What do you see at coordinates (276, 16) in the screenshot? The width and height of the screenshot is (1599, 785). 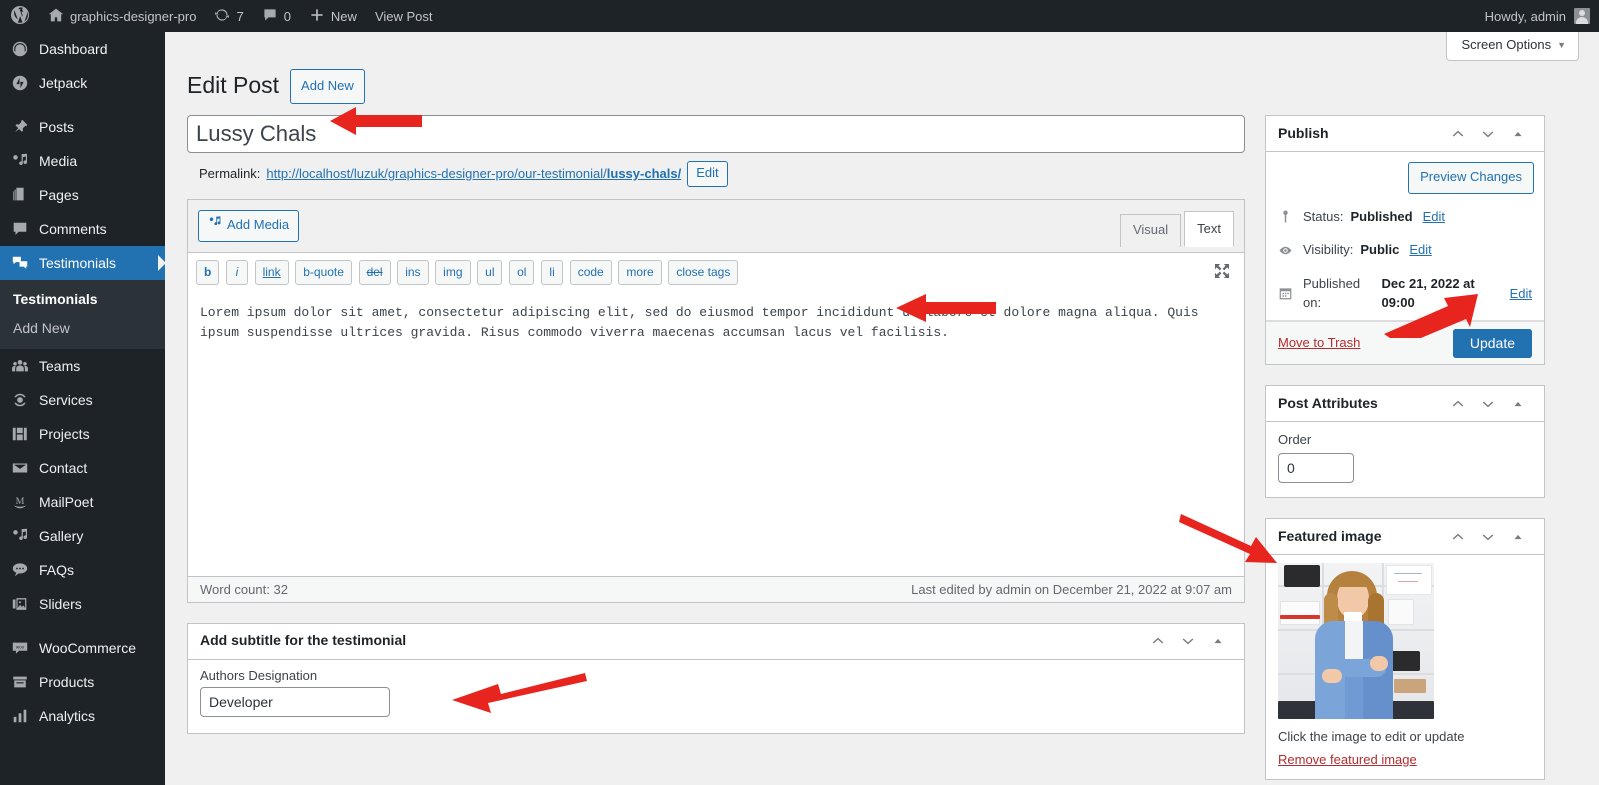 I see `comments-menu: 0` at bounding box center [276, 16].